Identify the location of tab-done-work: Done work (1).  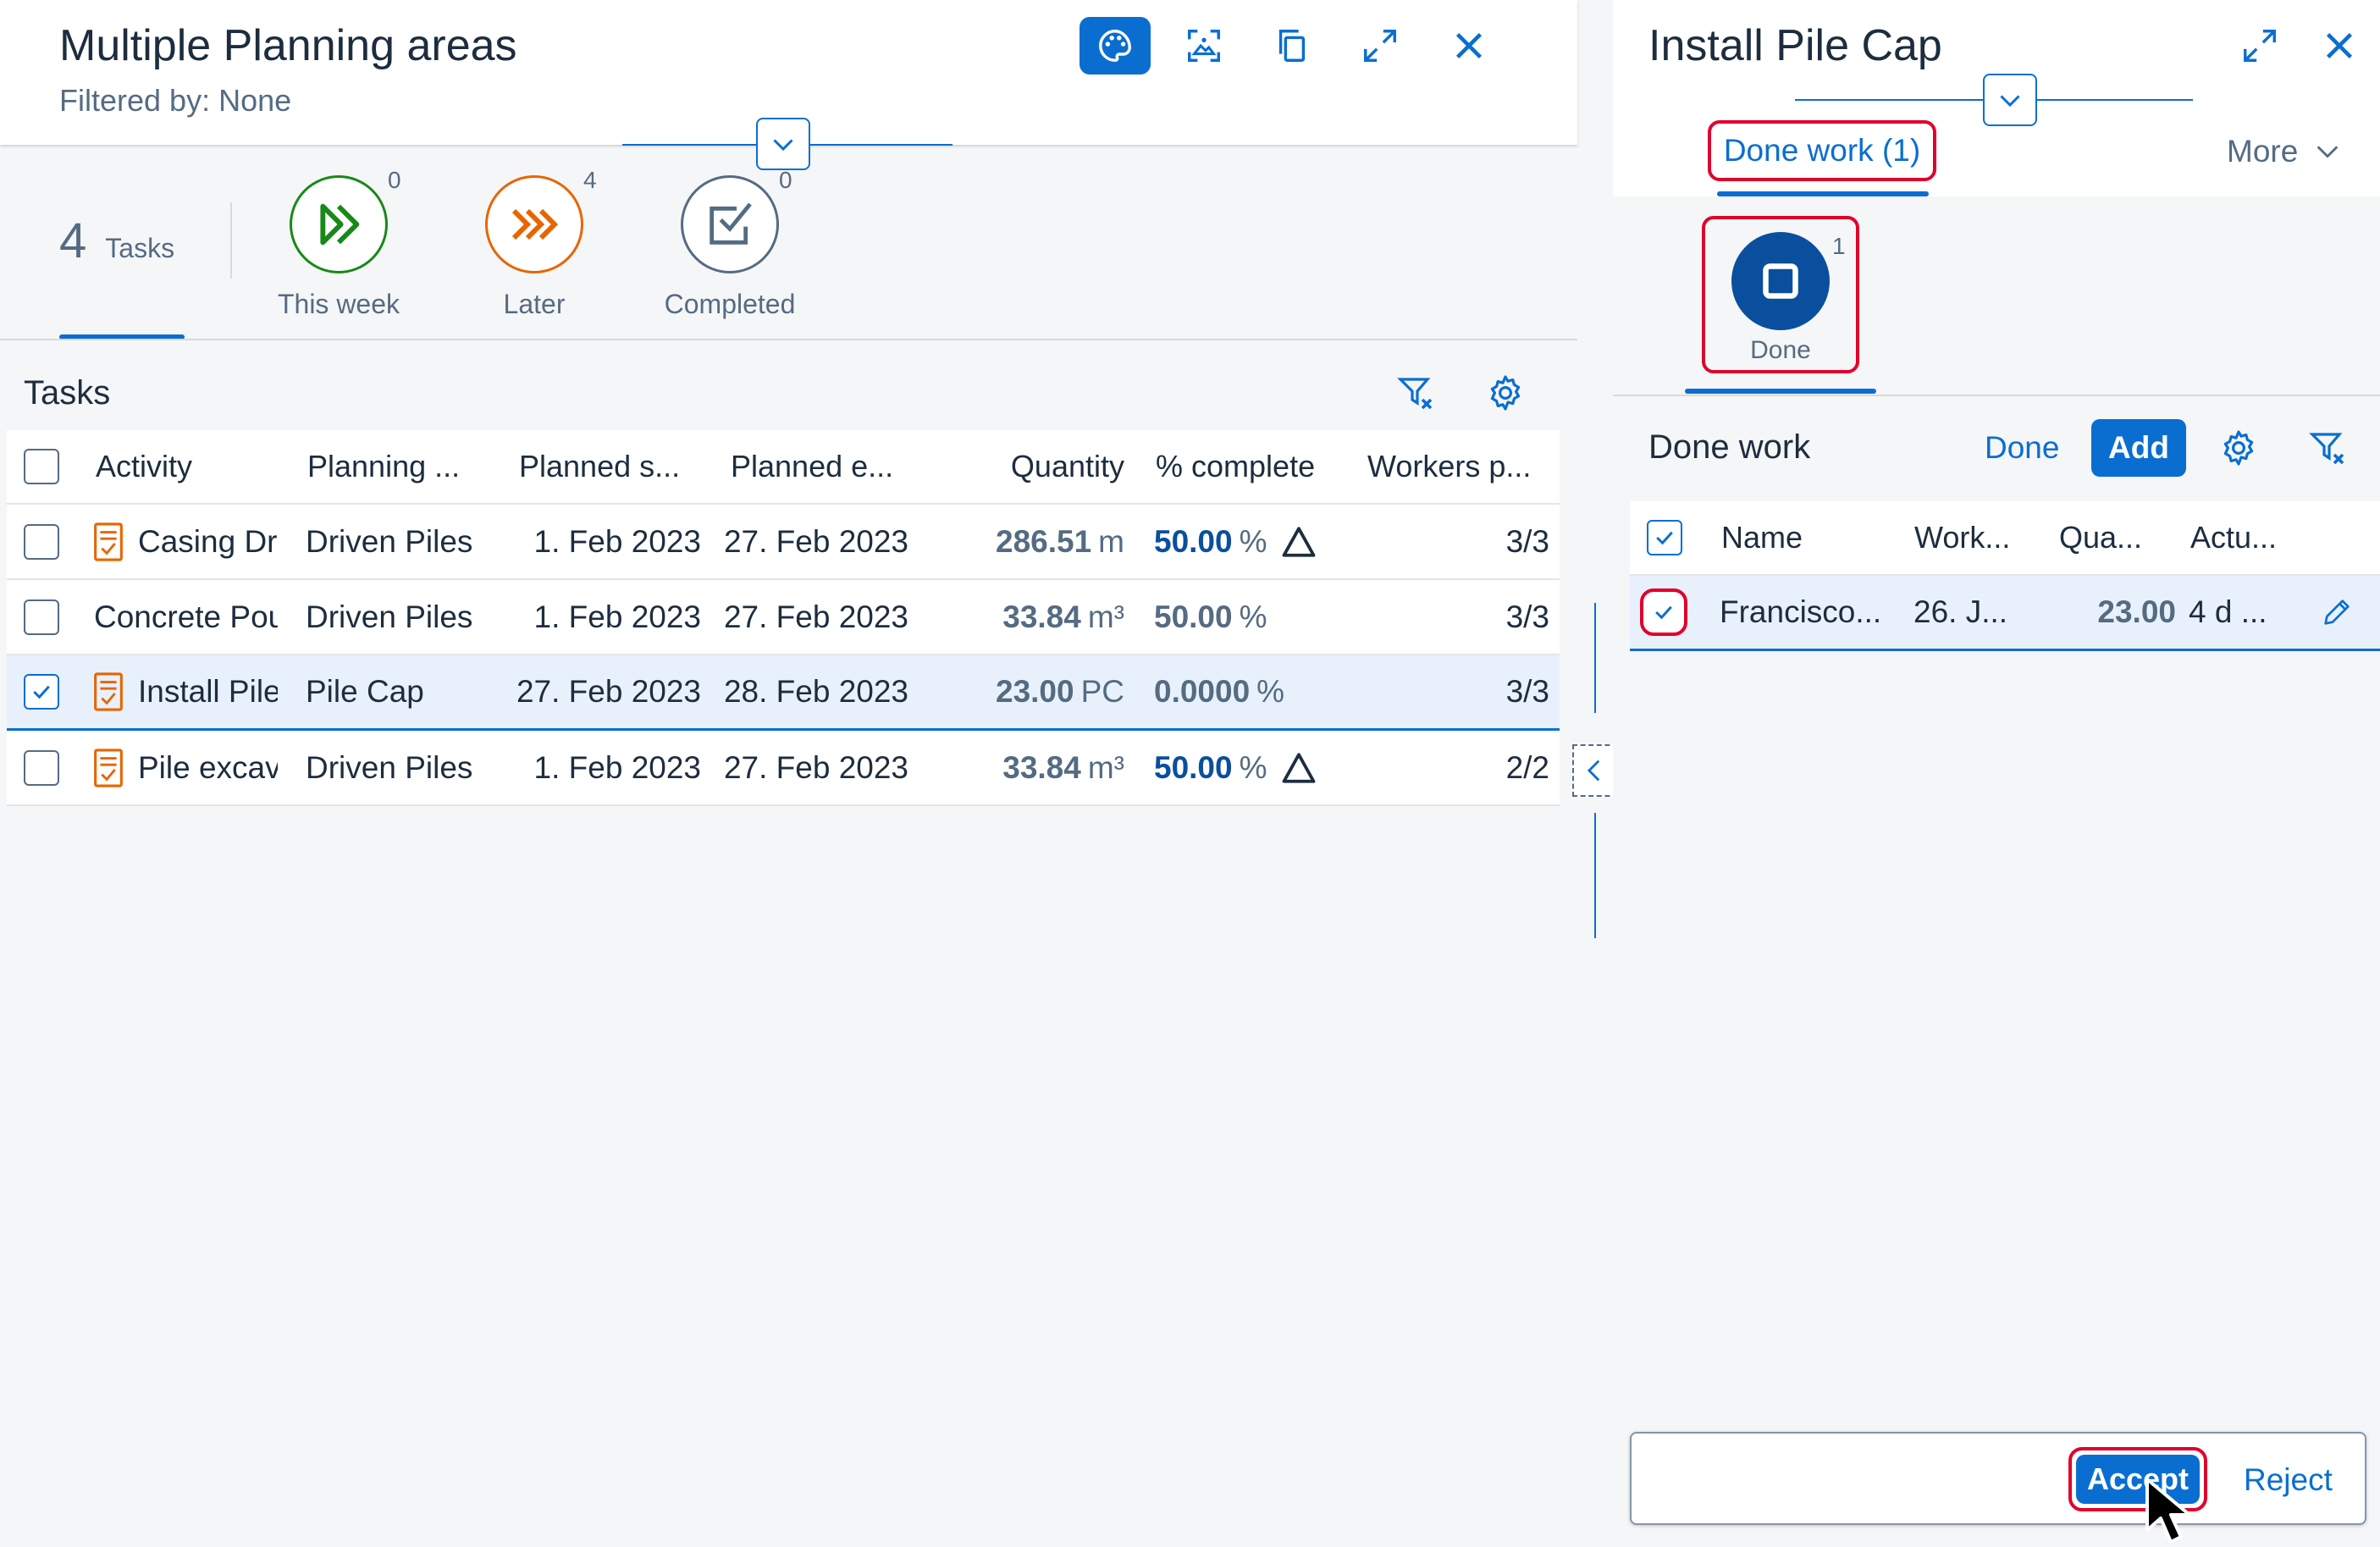
(1822, 150).